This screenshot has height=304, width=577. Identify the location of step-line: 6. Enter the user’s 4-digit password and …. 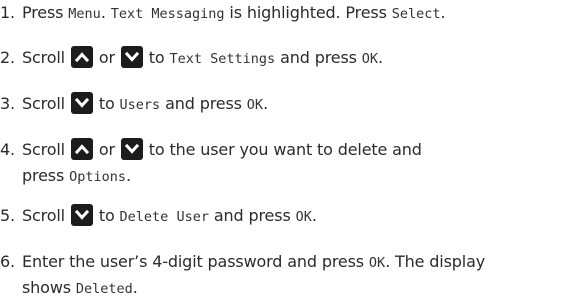
(242, 262).